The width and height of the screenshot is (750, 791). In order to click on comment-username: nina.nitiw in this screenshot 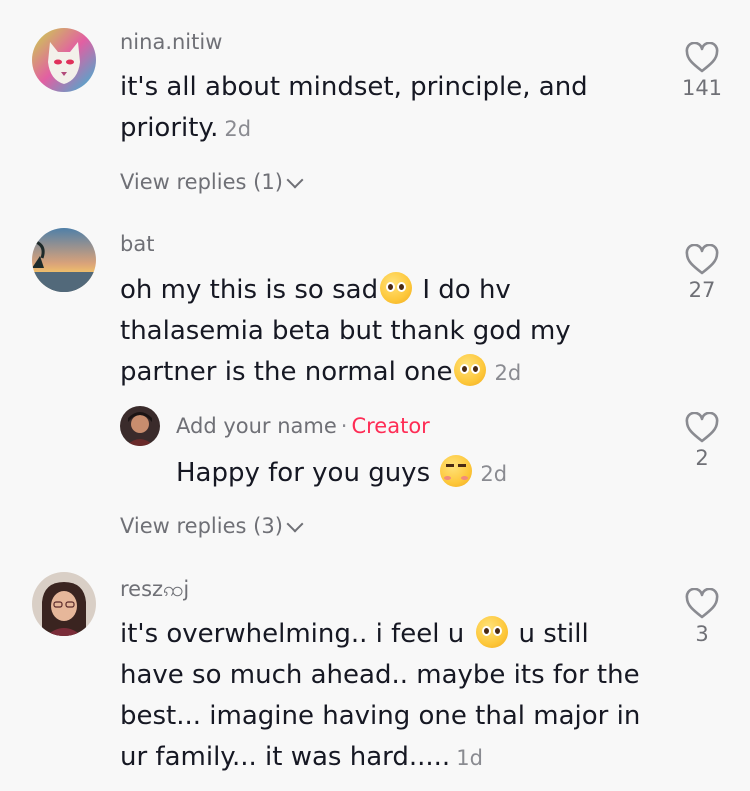, I will do `click(171, 42)`.